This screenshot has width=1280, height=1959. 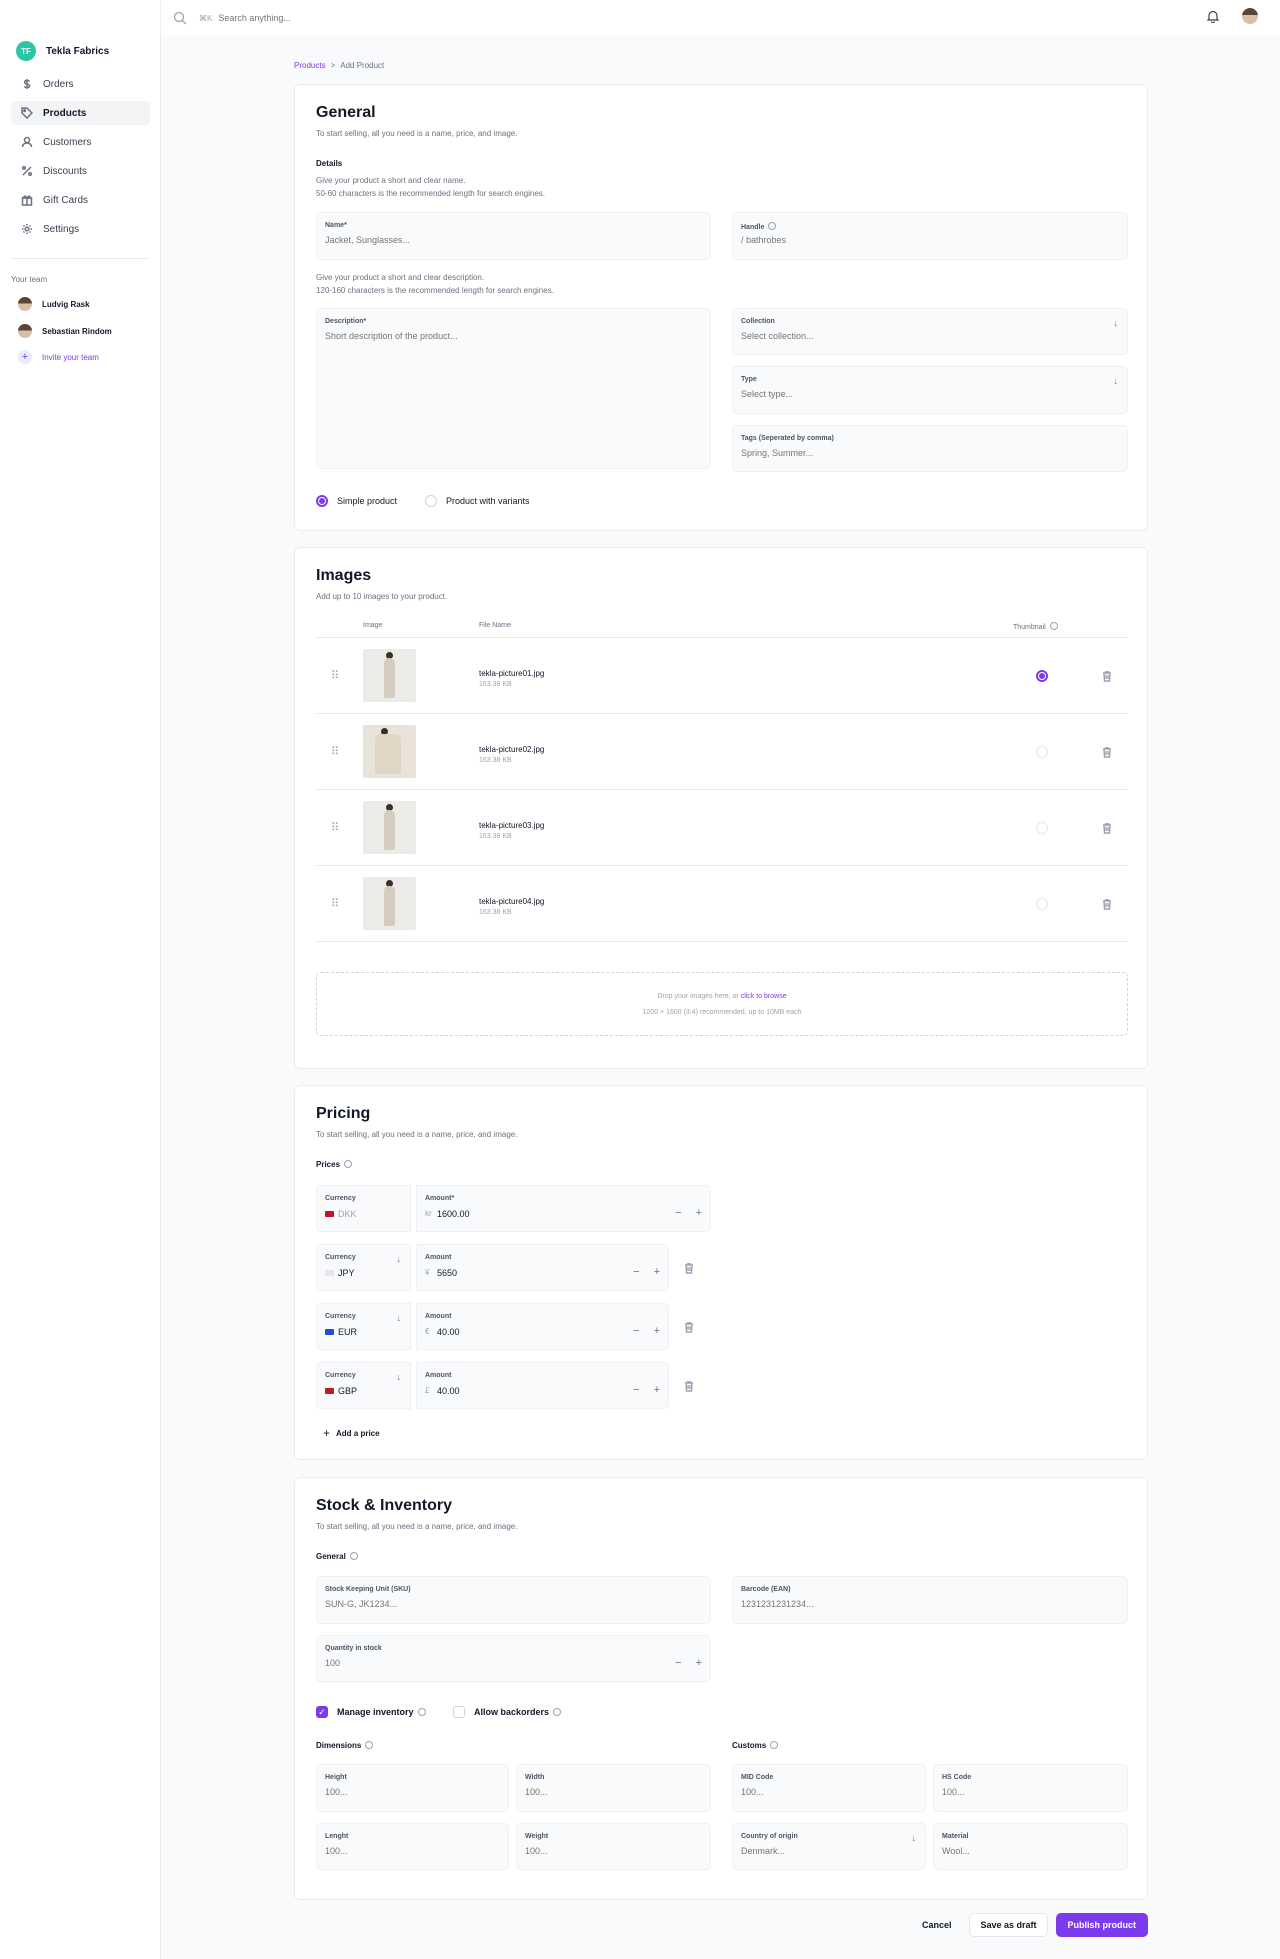 I want to click on amount-field: Amount £ 40.00 − +, so click(x=542, y=1385).